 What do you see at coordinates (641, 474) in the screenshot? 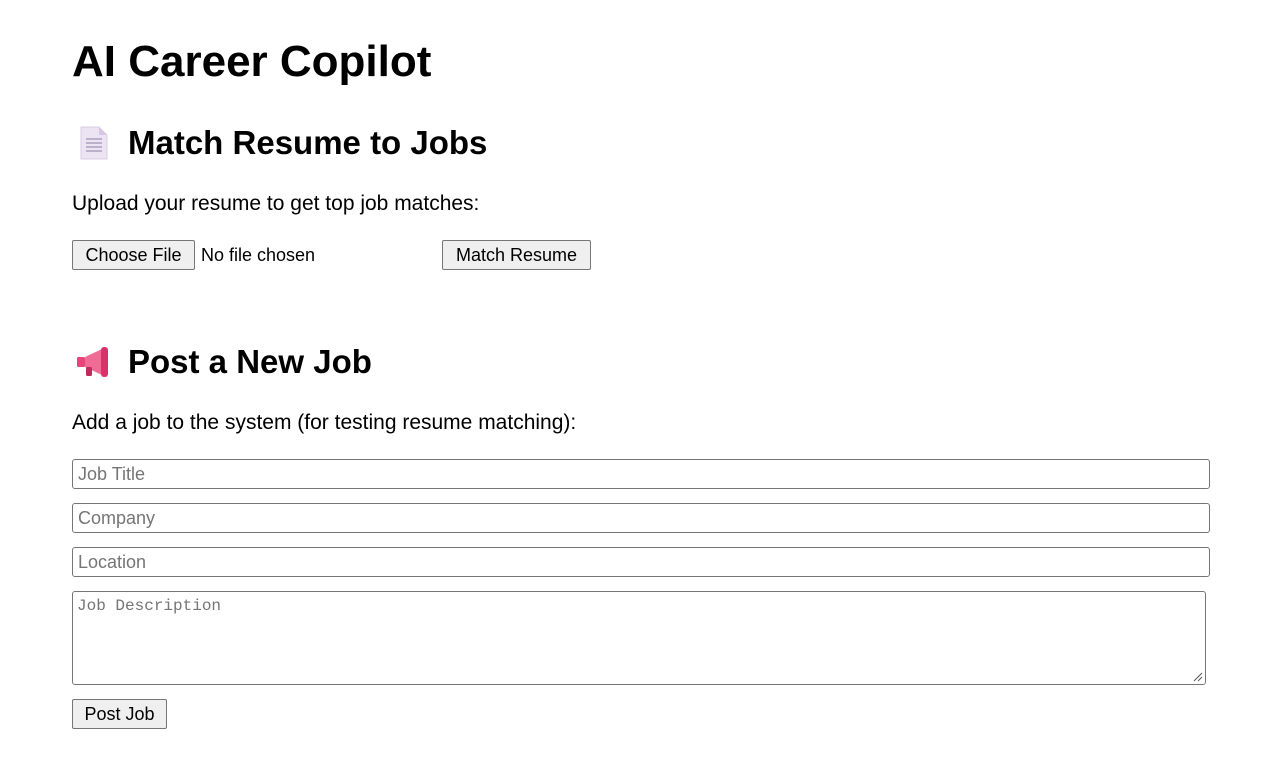
I see `job-title-input: Job Title` at bounding box center [641, 474].